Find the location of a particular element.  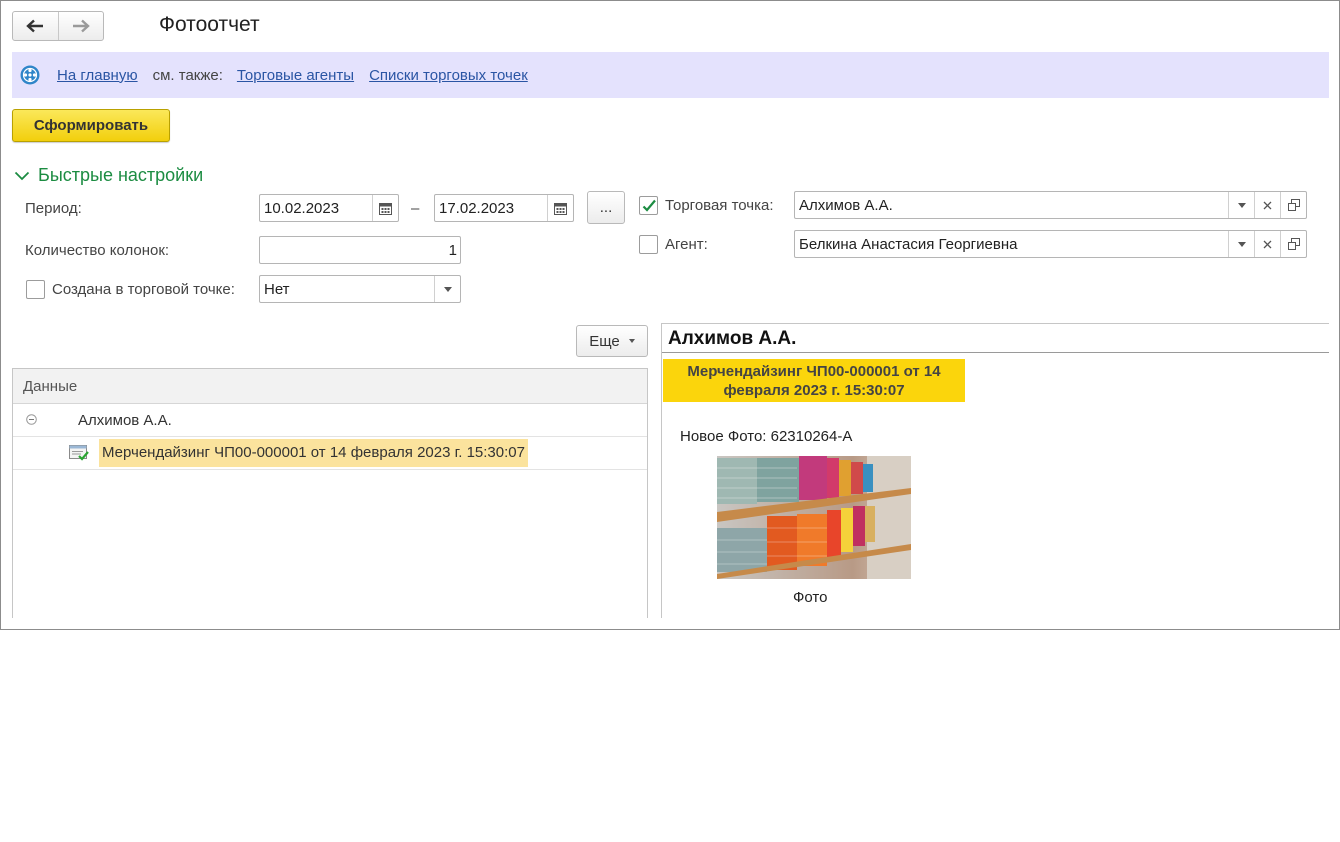

report-document-line2: февраля 2023 г. 15:30:07 is located at coordinates (814, 390).